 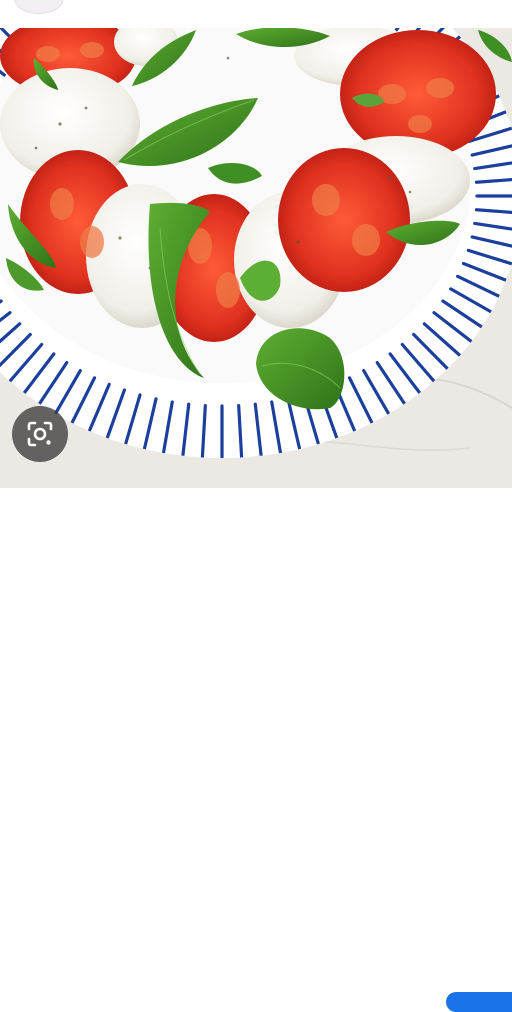 I want to click on visit-button, so click(x=479, y=1002).